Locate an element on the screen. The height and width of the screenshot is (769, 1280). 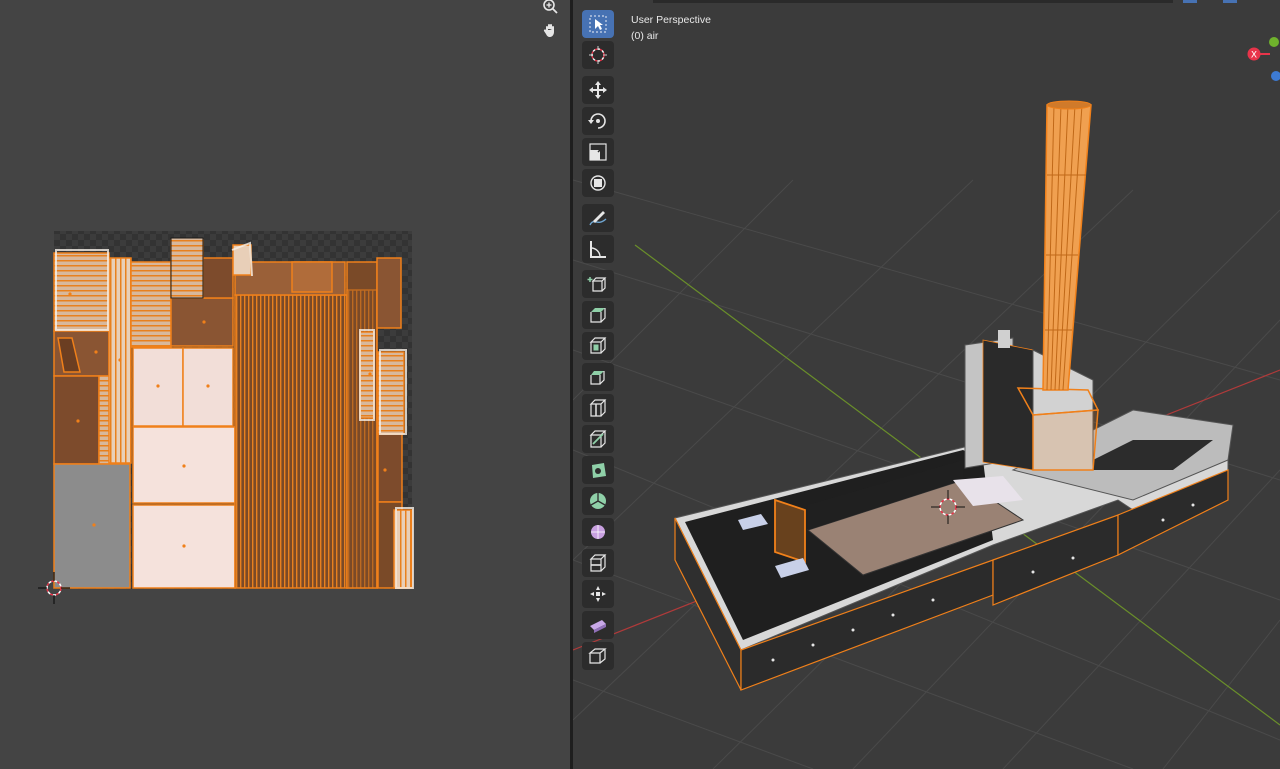
edge-slide-tool is located at coordinates (598, 563).